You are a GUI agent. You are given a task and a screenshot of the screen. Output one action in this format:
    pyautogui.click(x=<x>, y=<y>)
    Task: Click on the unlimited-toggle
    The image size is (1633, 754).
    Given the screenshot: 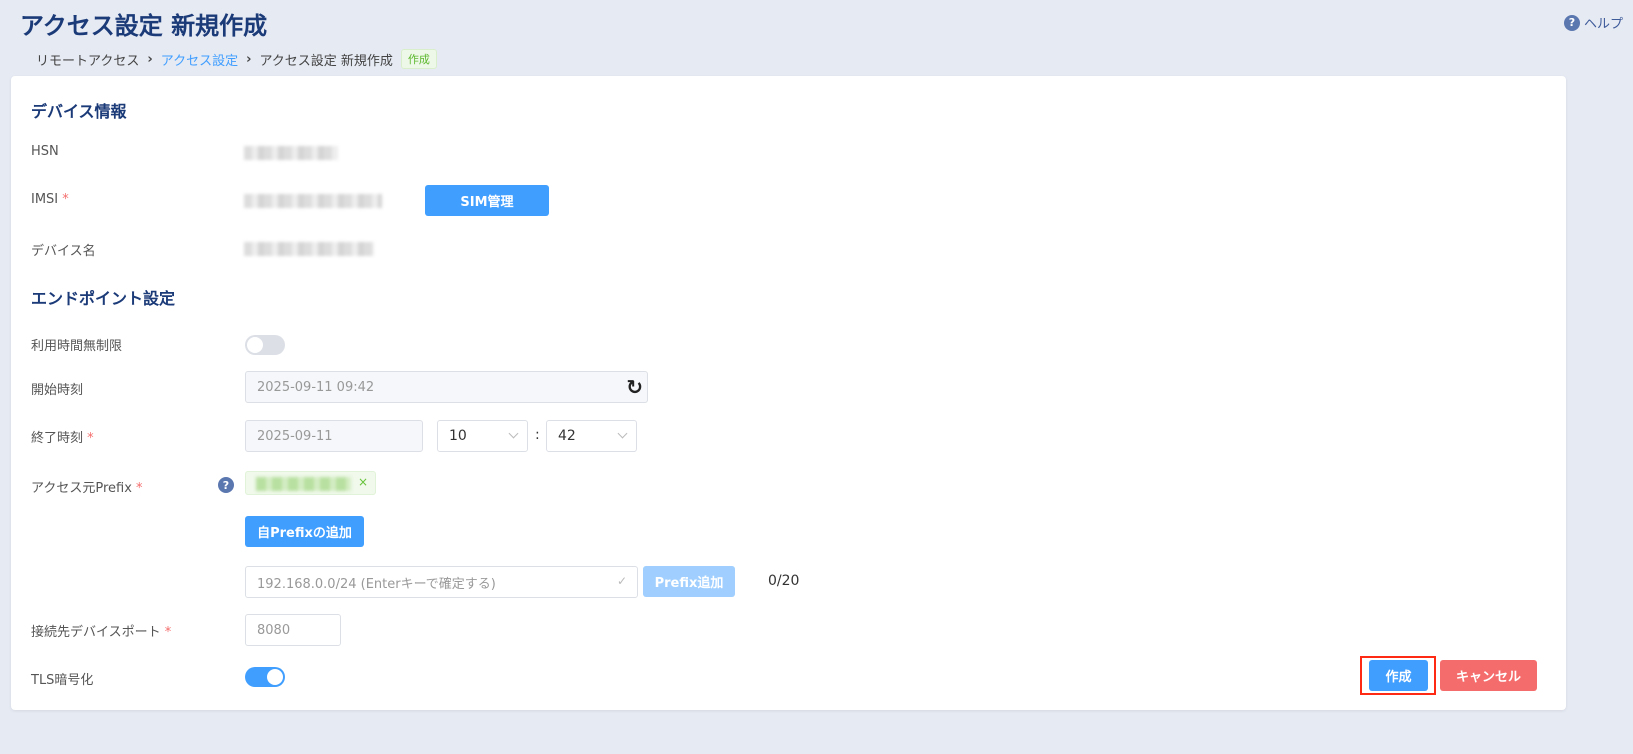 What is the action you would take?
    pyautogui.click(x=265, y=345)
    